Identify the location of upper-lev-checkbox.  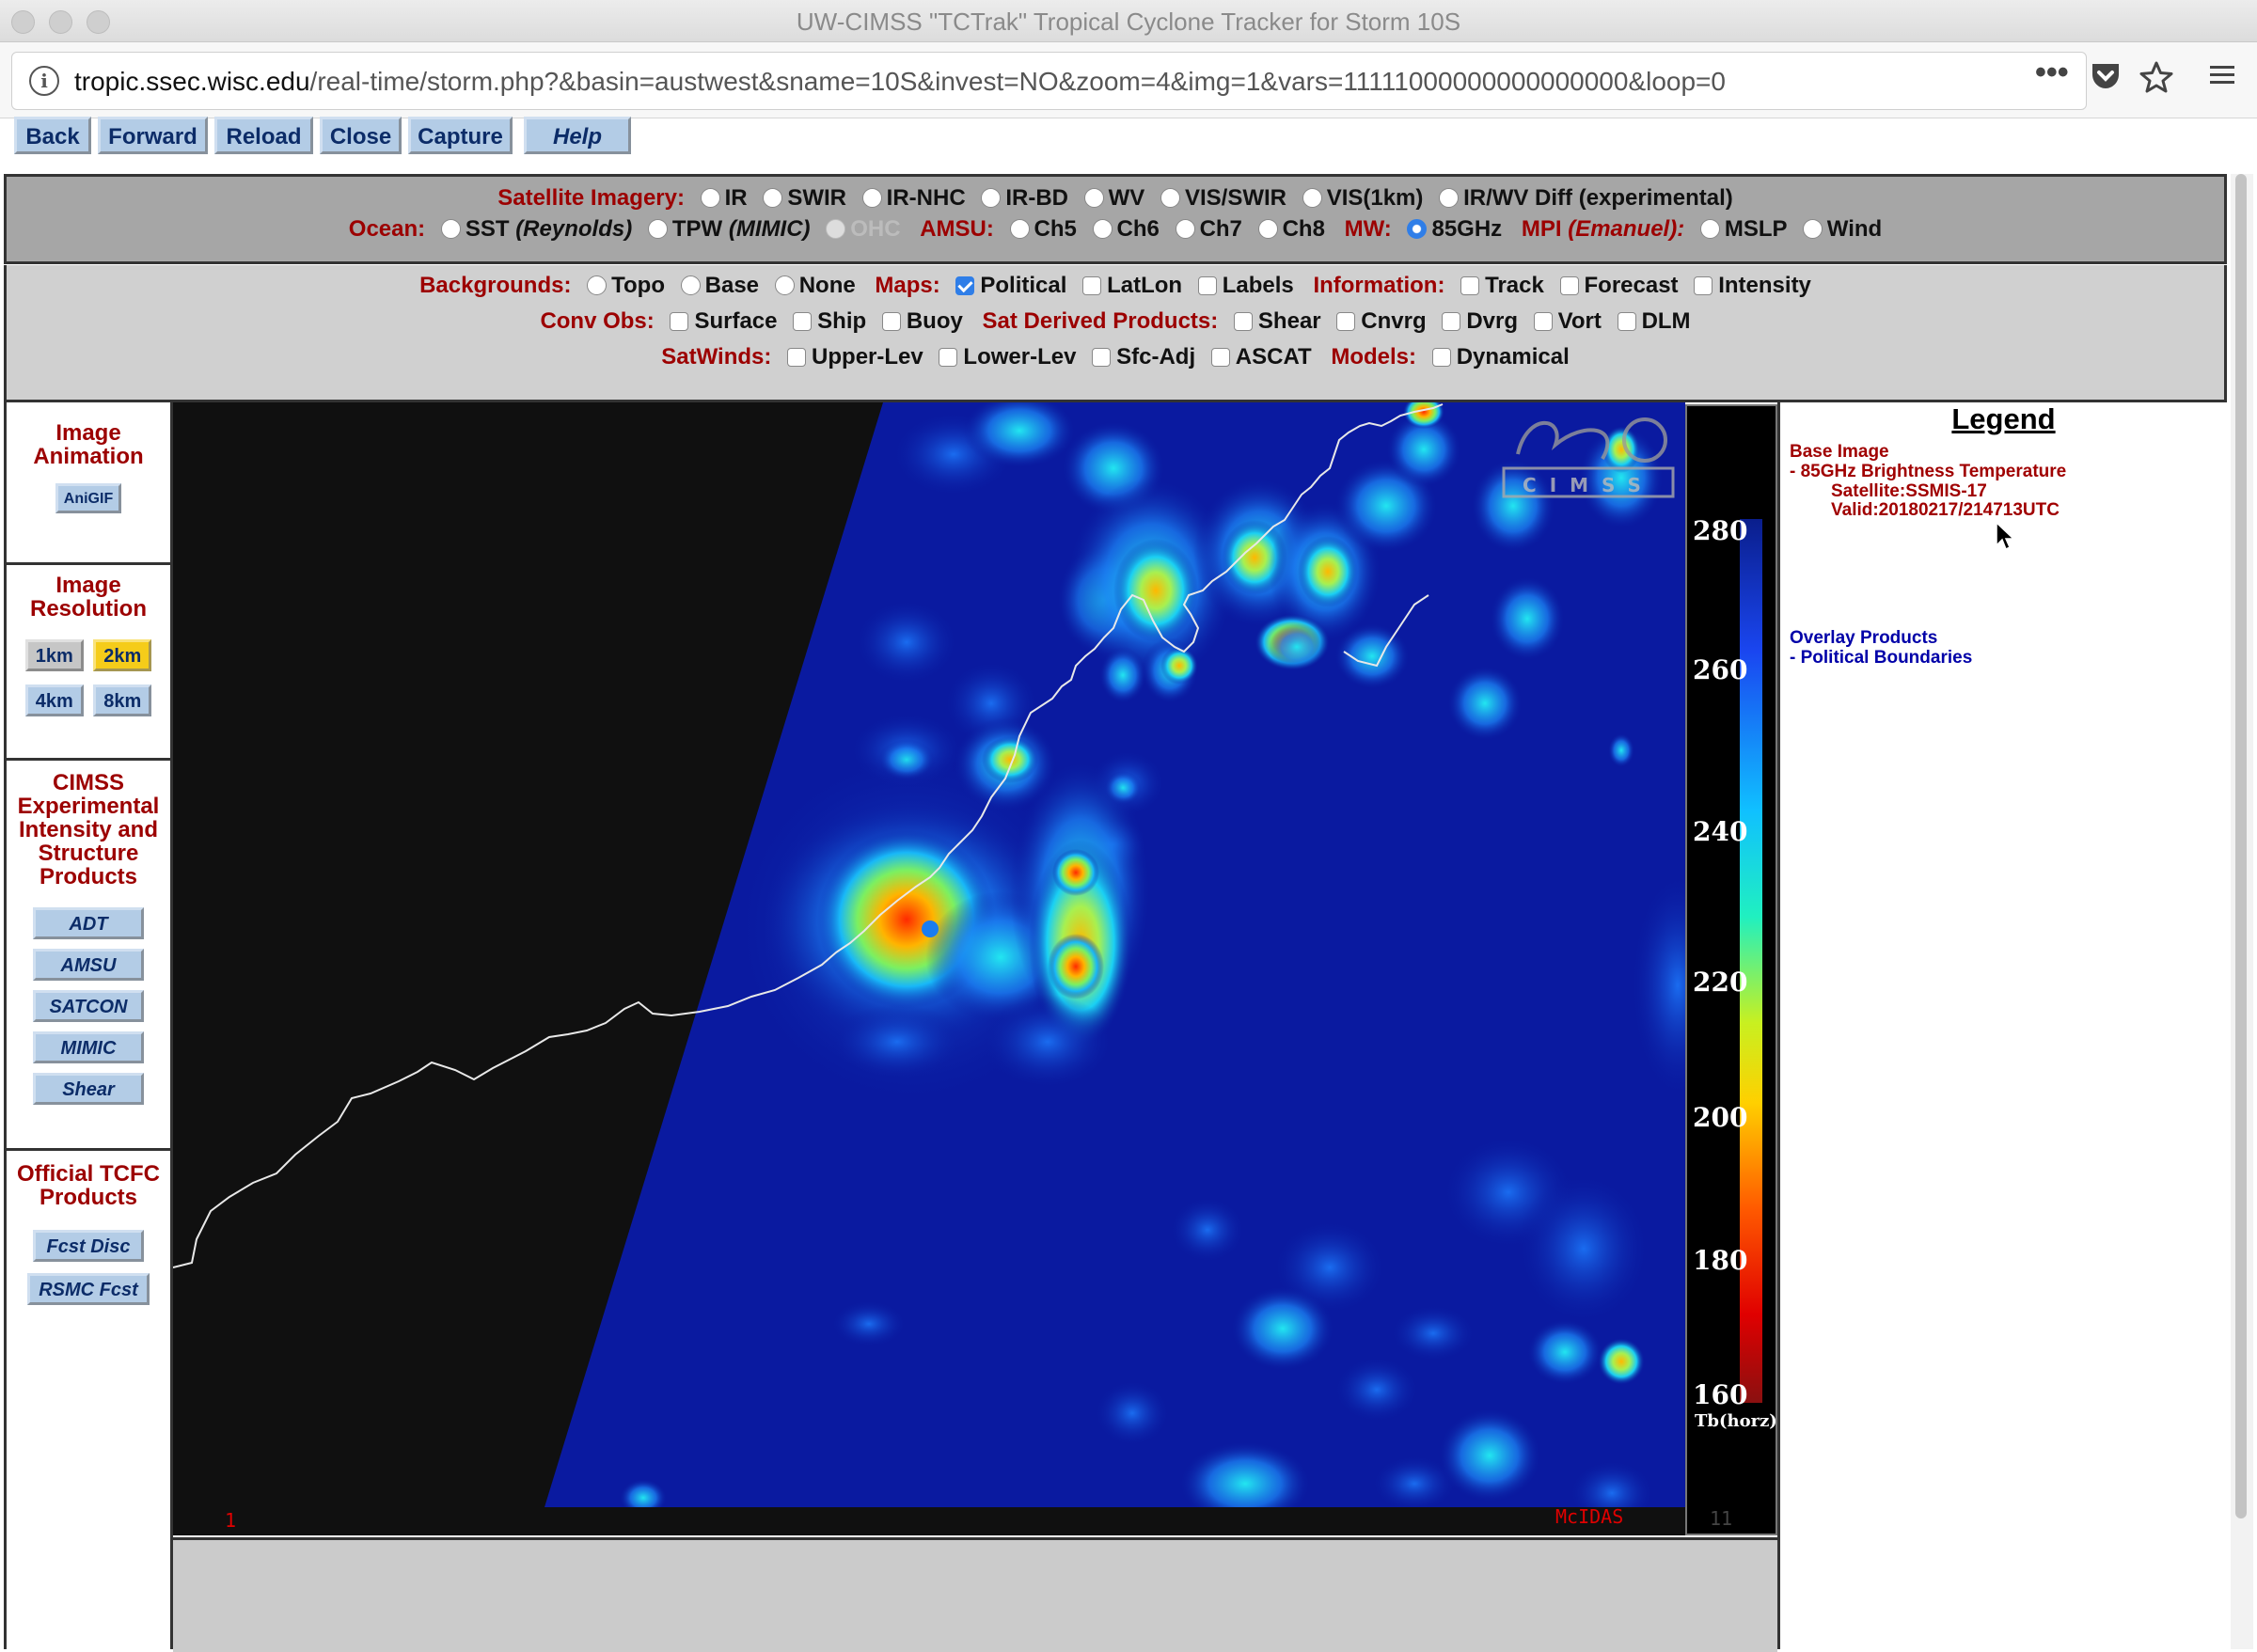
(797, 358).